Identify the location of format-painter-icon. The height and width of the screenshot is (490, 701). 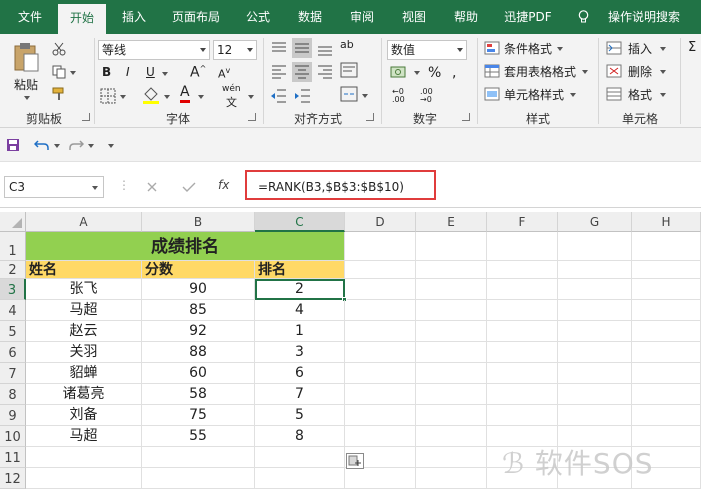
(59, 94).